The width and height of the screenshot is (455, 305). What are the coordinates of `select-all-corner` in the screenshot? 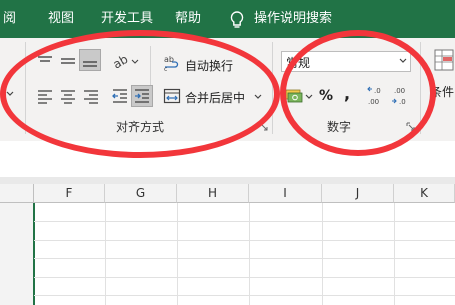 It's located at (17, 193).